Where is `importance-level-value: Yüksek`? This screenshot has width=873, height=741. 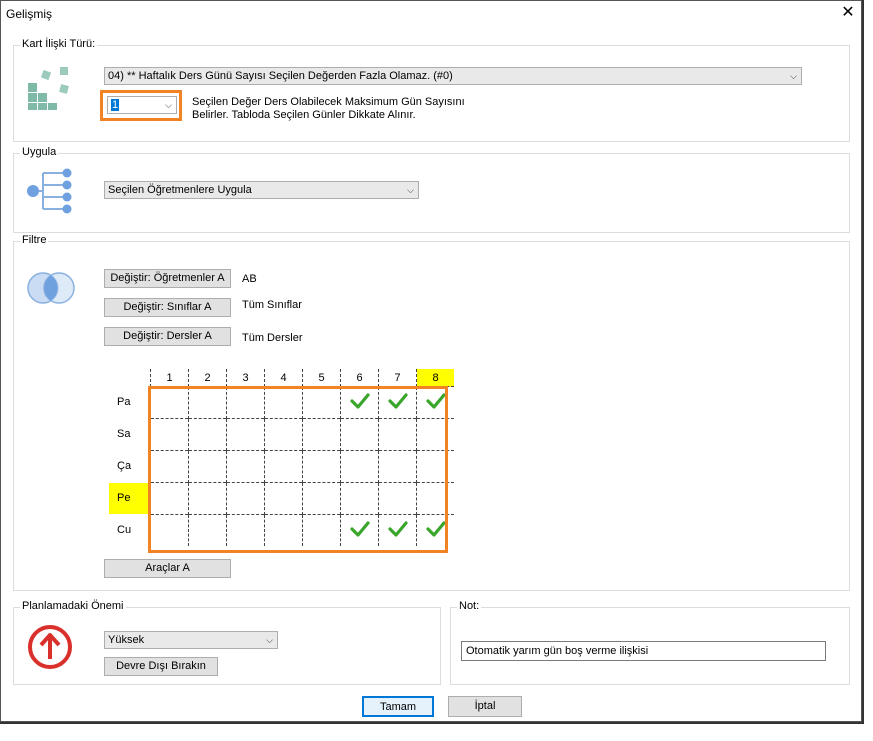 importance-level-value: Yüksek is located at coordinates (126, 640).